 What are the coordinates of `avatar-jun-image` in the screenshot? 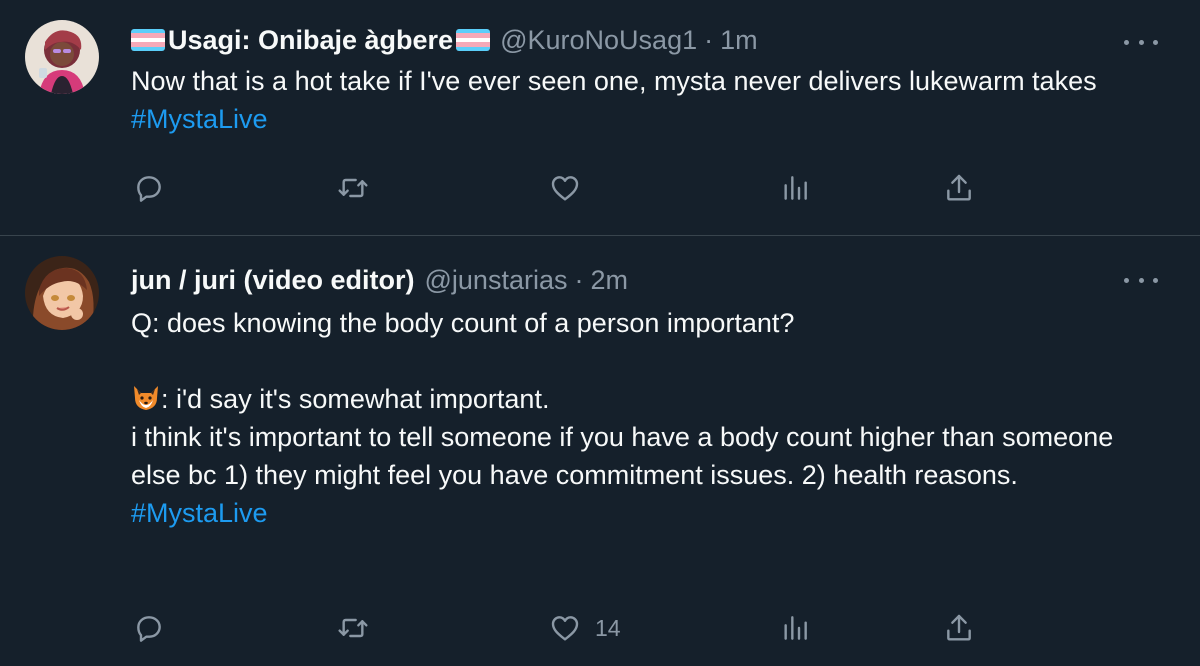 It's located at (62, 293).